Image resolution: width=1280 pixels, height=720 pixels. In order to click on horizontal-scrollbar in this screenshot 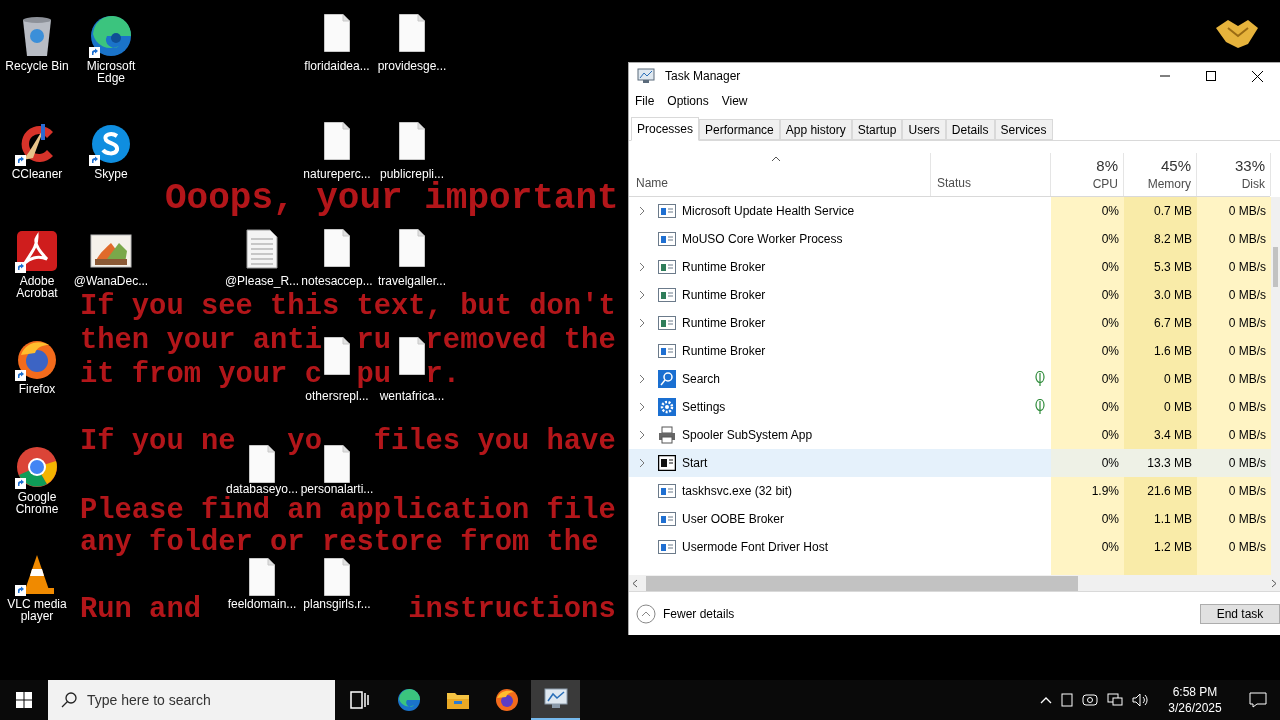, I will do `click(954, 583)`.